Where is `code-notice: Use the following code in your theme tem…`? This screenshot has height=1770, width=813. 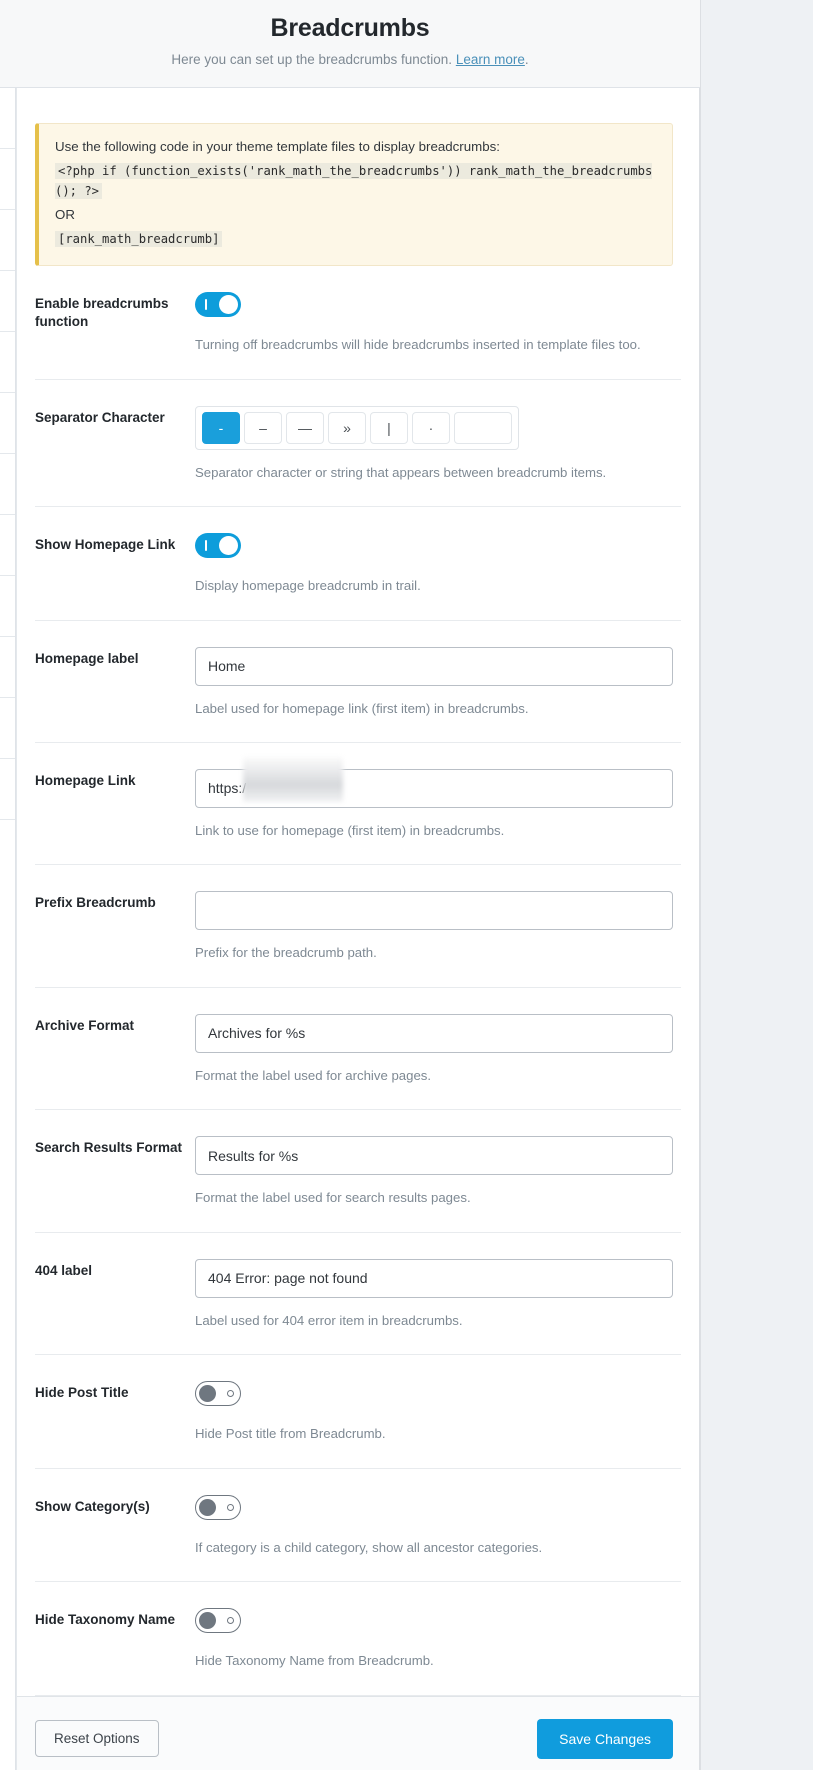 code-notice: Use the following code in your theme tem… is located at coordinates (354, 195).